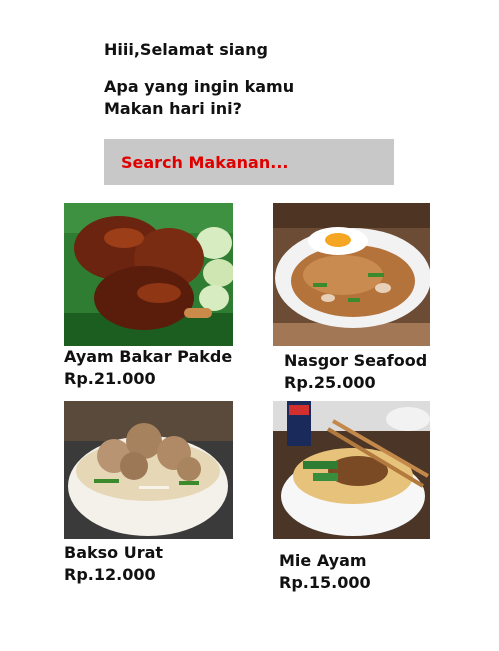 Image resolution: width=499 pixels, height=651 pixels. What do you see at coordinates (356, 360) in the screenshot?
I see `food-name-nasgor-seafood: Nasgor Seafood` at bounding box center [356, 360].